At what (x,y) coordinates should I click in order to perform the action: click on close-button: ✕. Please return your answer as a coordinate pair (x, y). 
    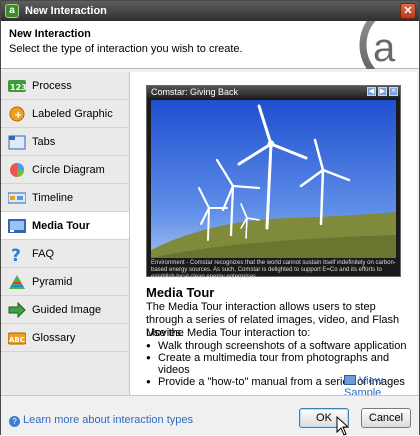
    Looking at the image, I should click on (408, 11).